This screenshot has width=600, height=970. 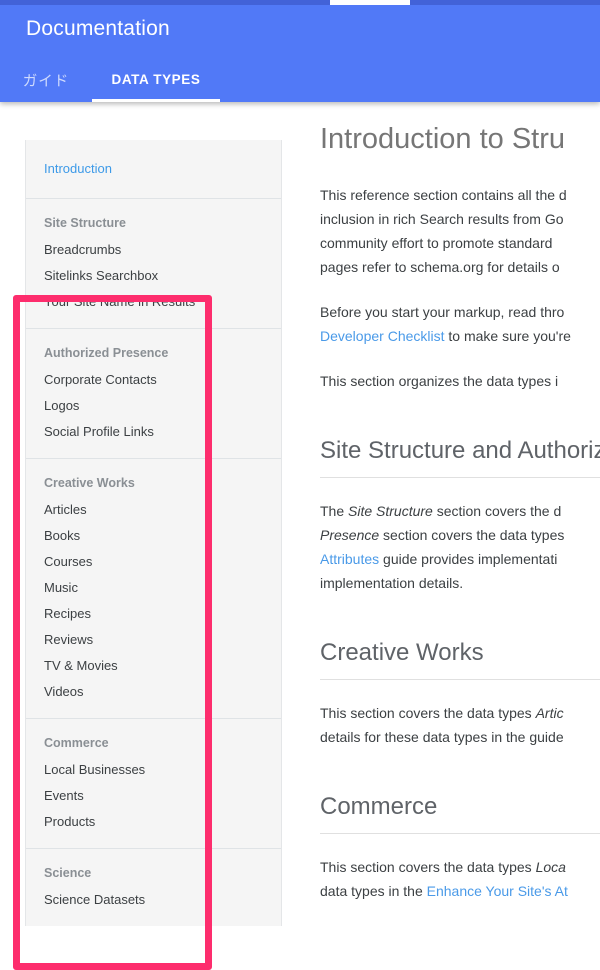 What do you see at coordinates (46, 82) in the screenshot?
I see `tab-guide: ガイド` at bounding box center [46, 82].